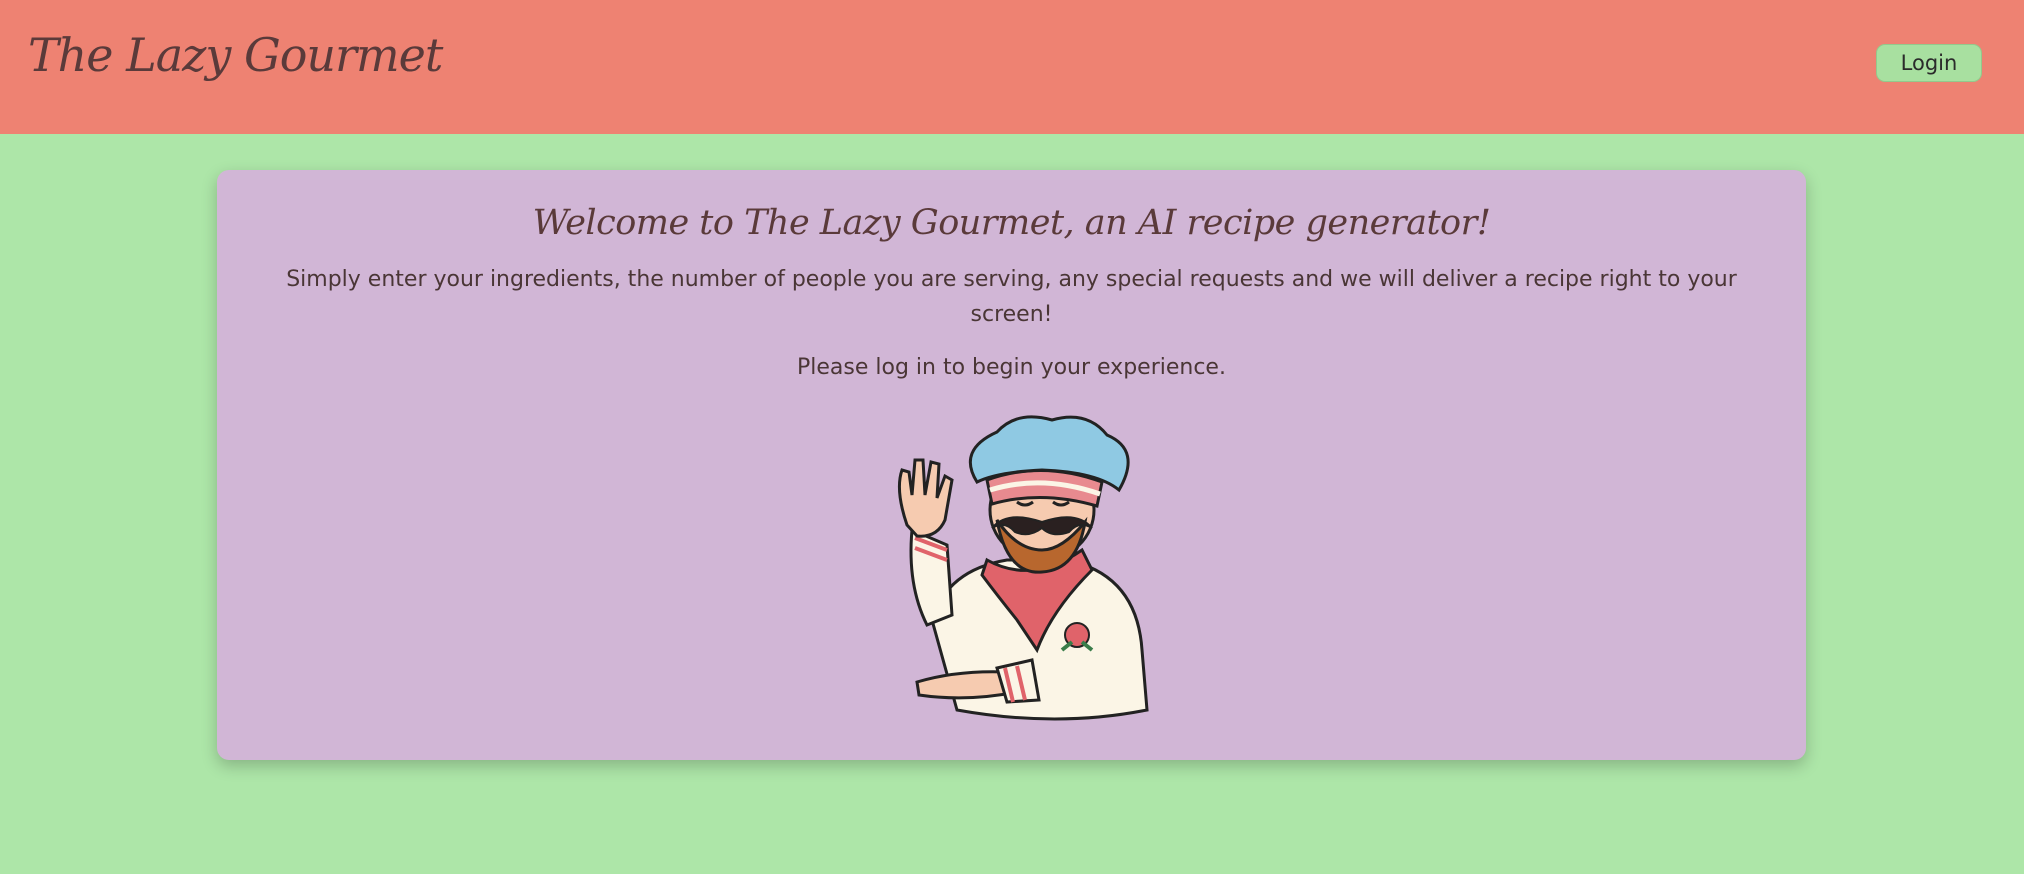 This screenshot has height=874, width=2024. Describe the element at coordinates (1011, 367) in the screenshot. I see `login-prompt: Please log in to begin your experience.` at that location.